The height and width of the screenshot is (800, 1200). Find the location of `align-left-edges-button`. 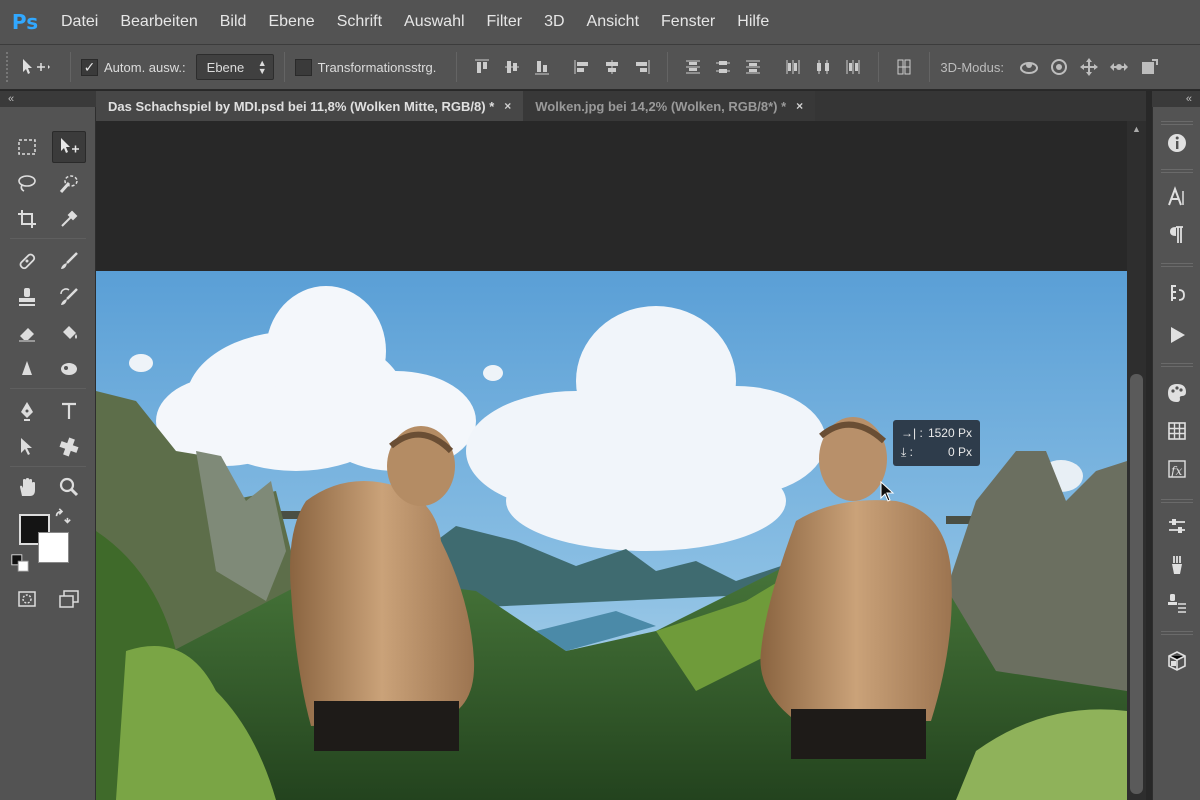

align-left-edges-button is located at coordinates (582, 67).